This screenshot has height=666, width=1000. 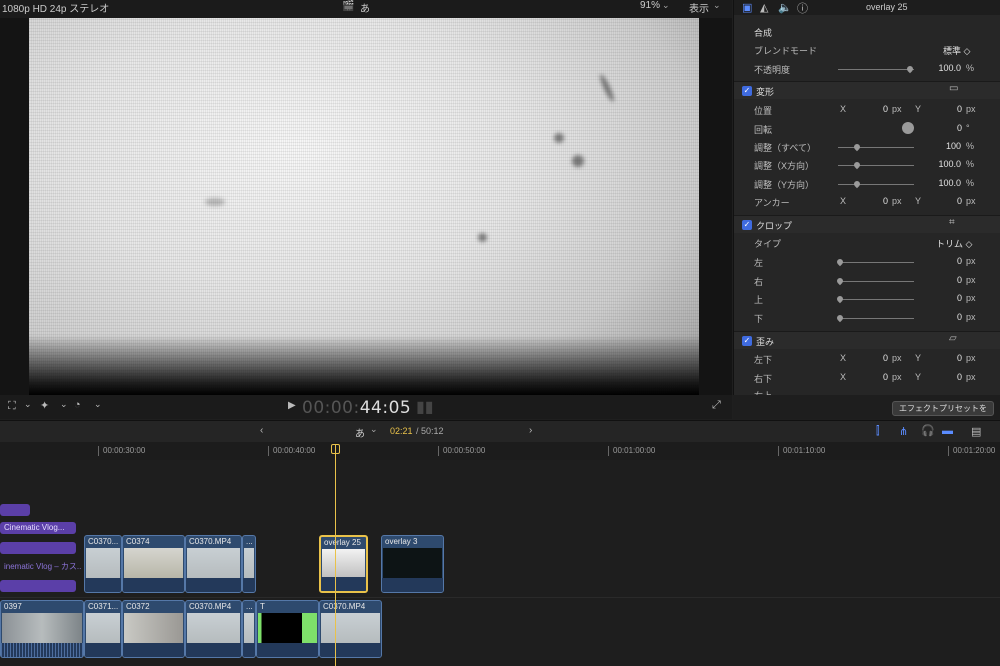 I want to click on selected-overlay-clip: overlay 25, so click(x=343, y=564).